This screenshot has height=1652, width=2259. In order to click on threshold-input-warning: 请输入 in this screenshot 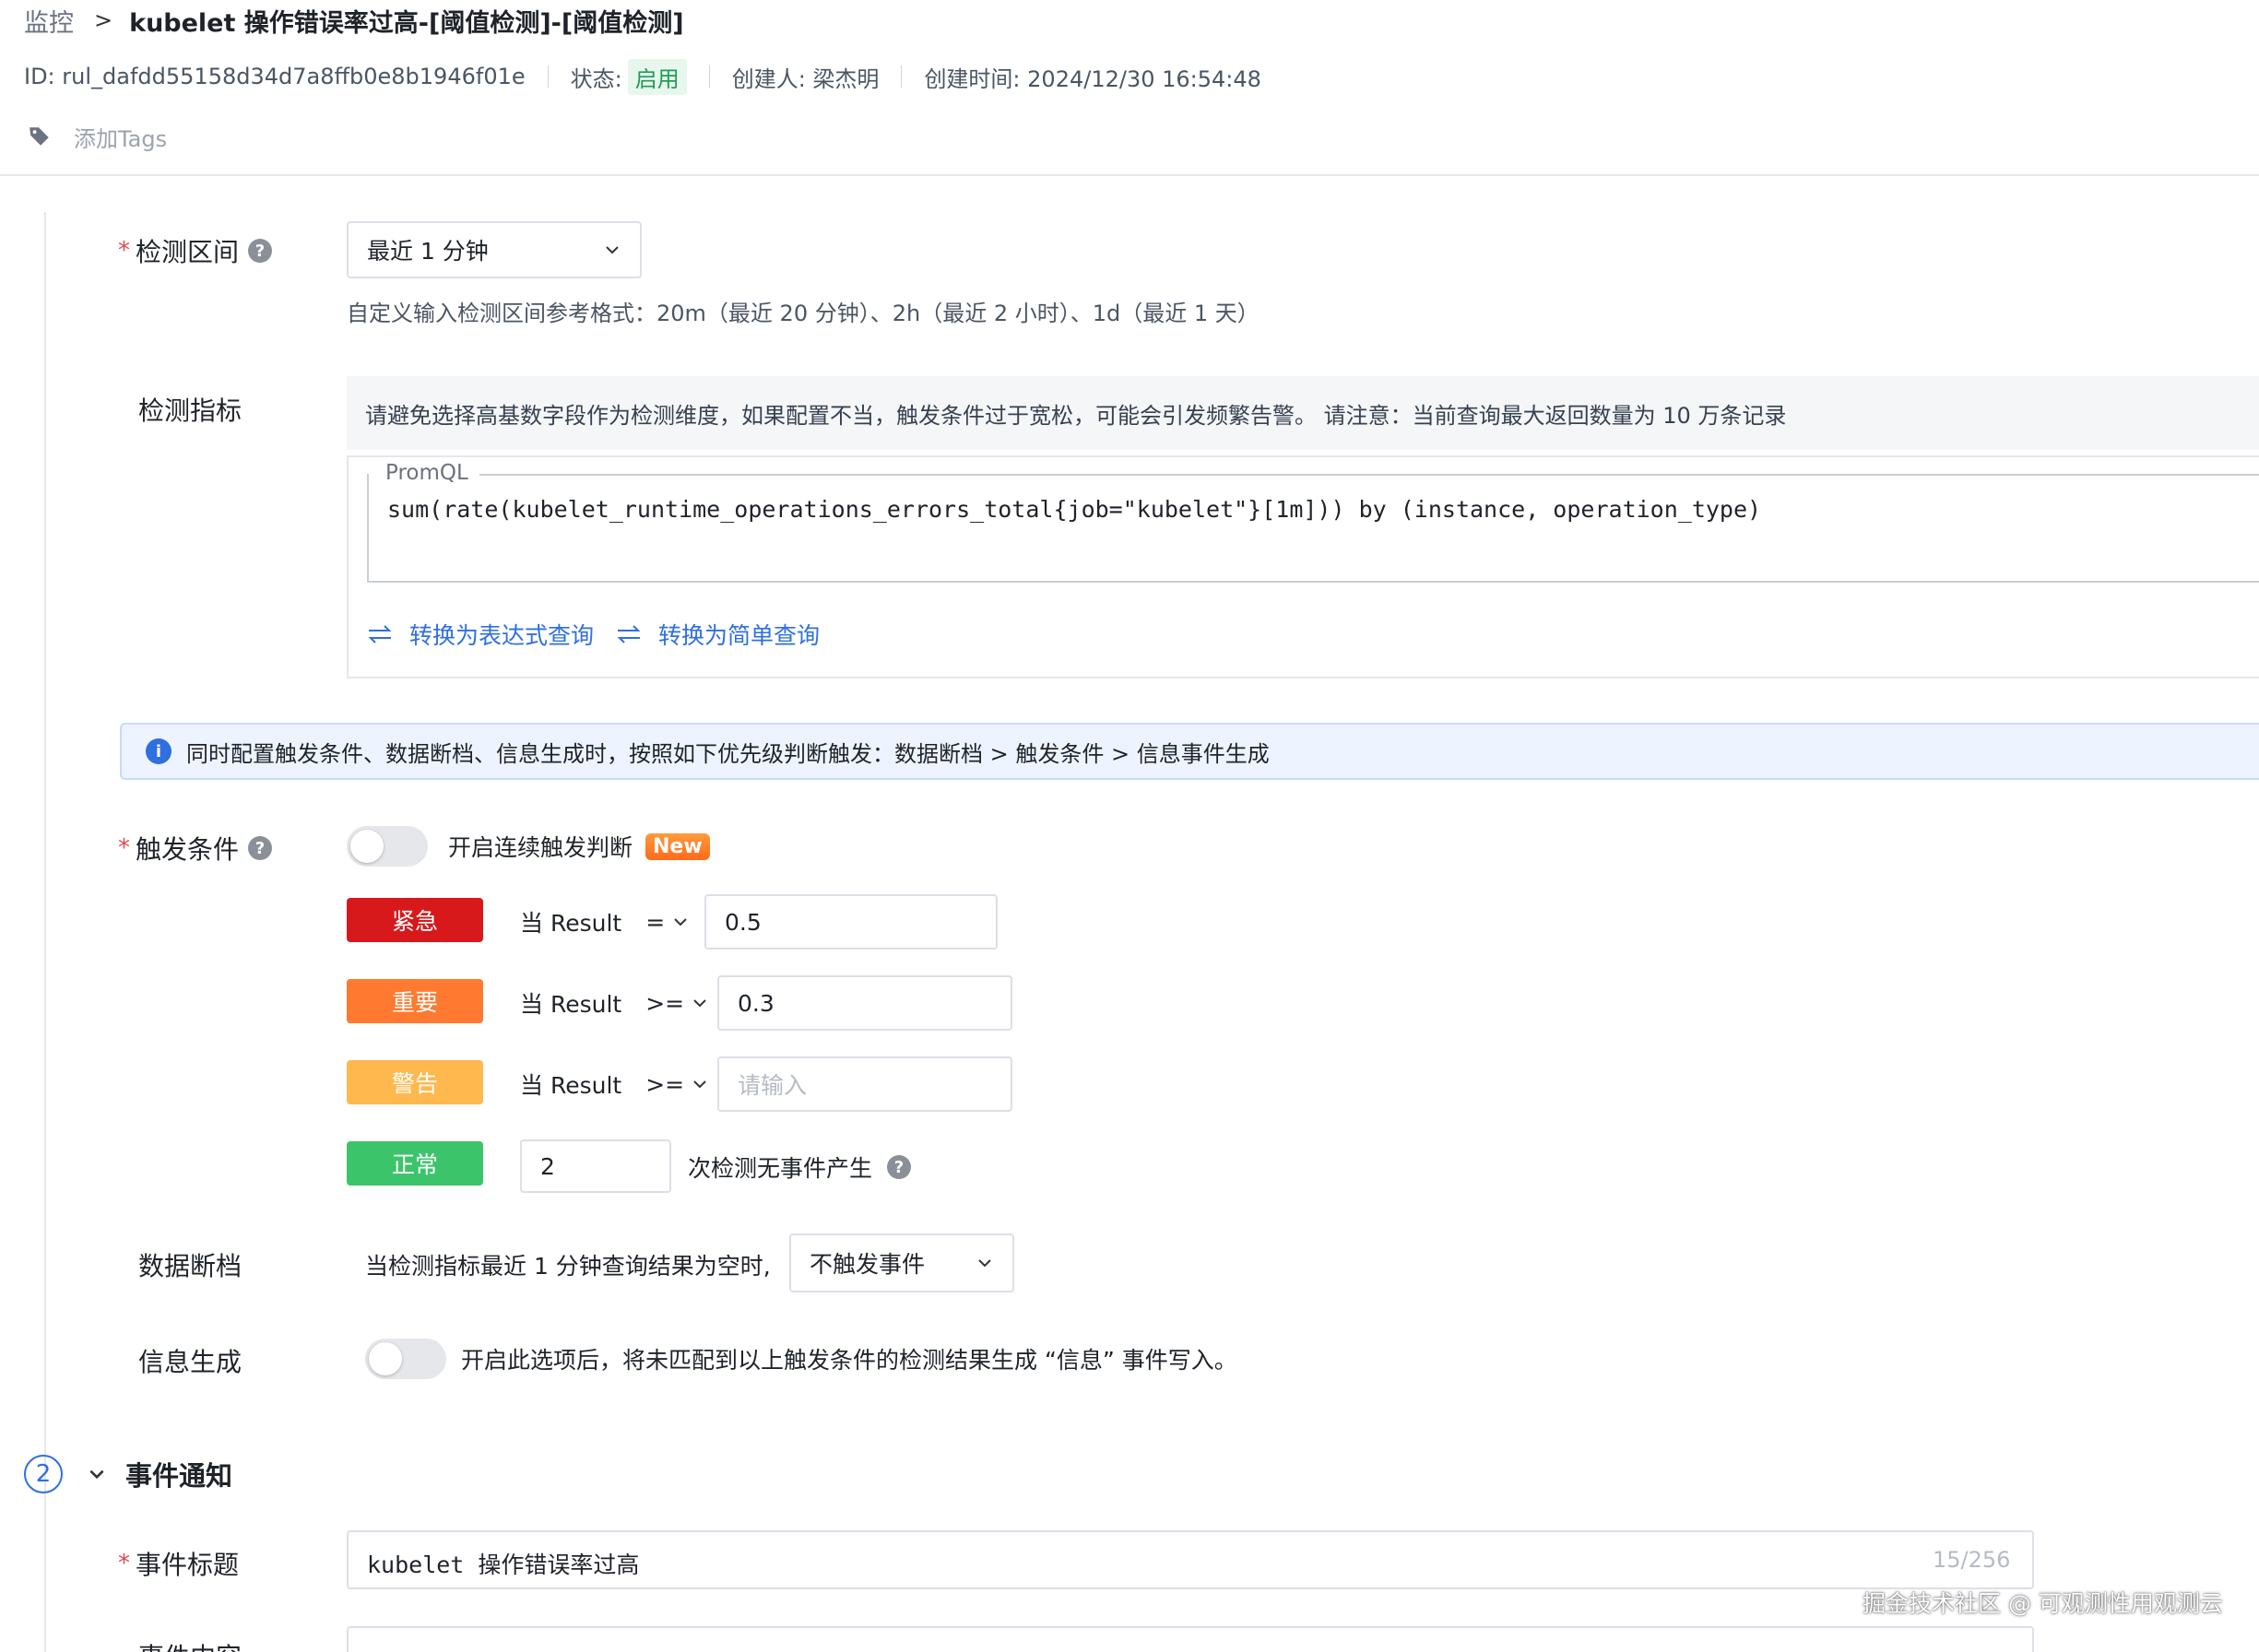, I will do `click(864, 1084)`.